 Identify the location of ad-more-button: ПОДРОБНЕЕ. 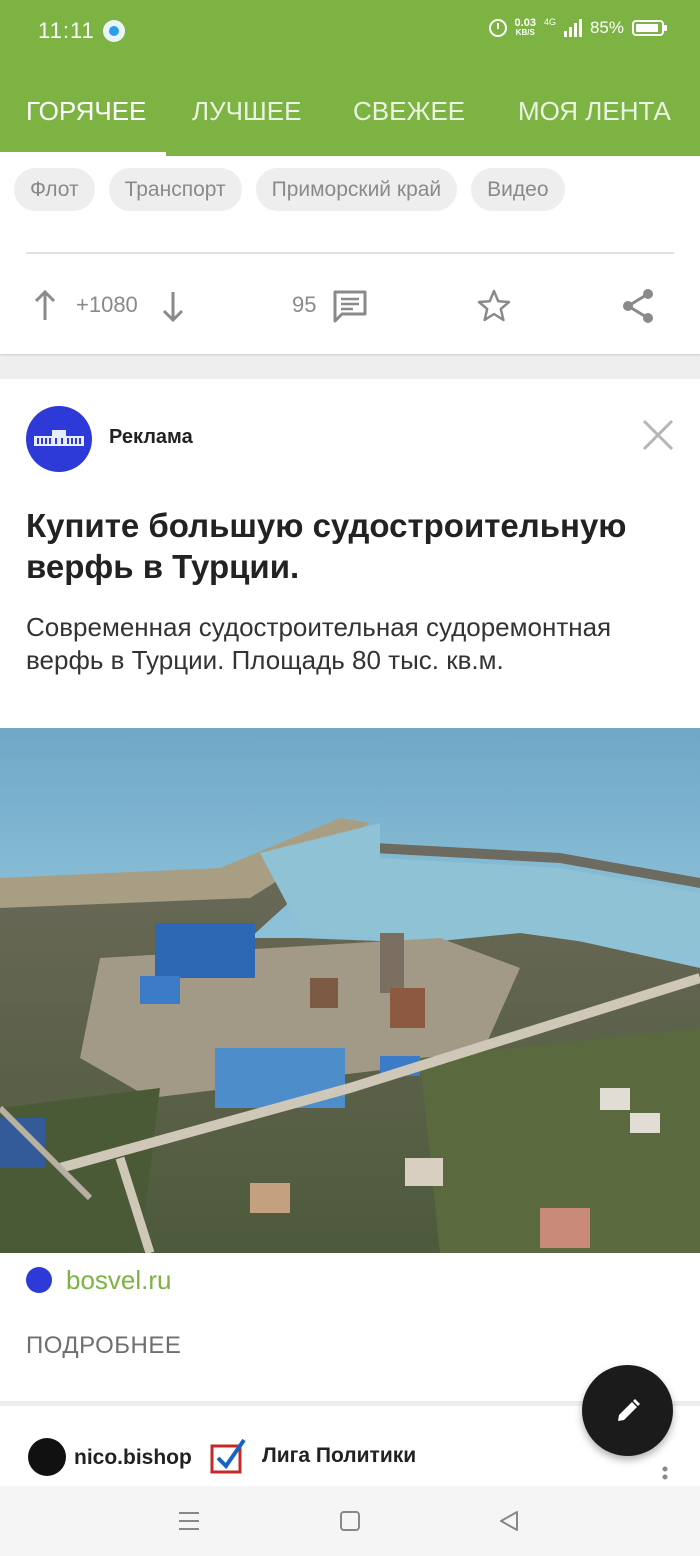
(103, 1346).